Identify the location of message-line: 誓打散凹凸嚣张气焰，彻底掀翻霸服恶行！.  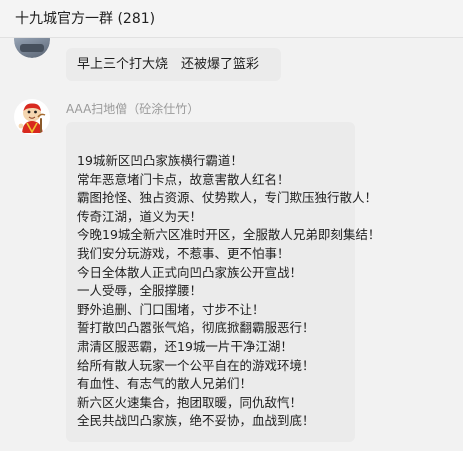
(196, 328).